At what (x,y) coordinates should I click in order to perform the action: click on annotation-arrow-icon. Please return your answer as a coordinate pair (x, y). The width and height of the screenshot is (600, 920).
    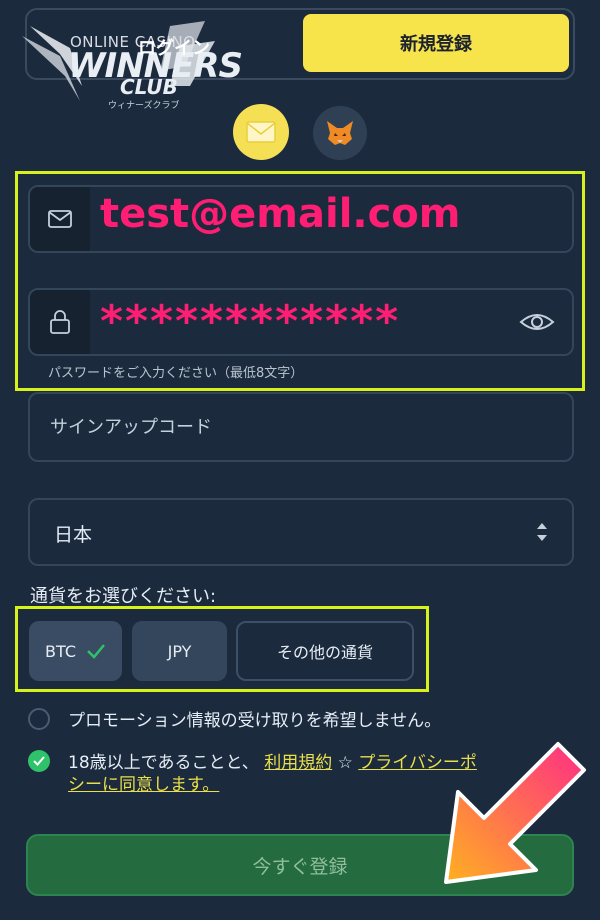
    Looking at the image, I should click on (515, 813).